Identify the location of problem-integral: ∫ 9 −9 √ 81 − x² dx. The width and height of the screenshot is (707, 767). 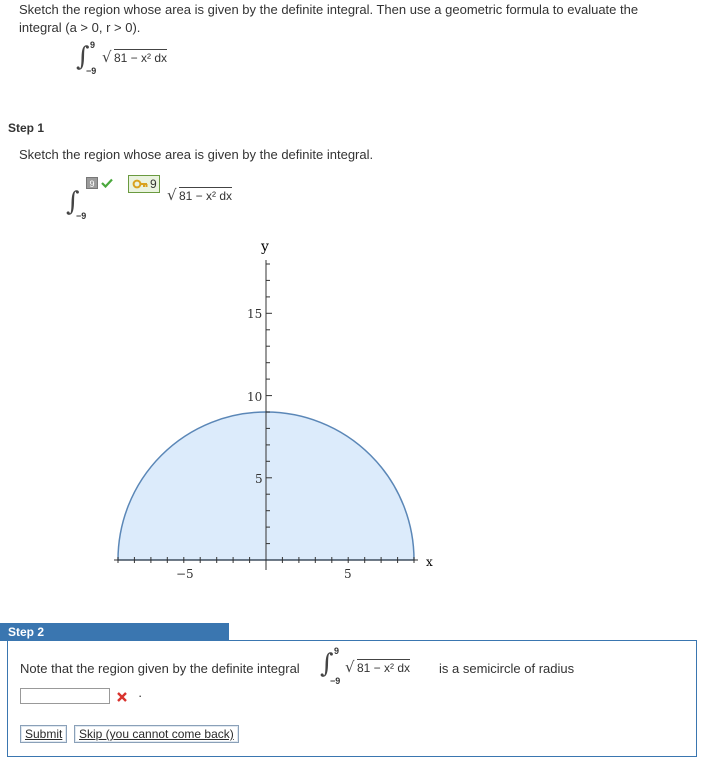
(156, 58).